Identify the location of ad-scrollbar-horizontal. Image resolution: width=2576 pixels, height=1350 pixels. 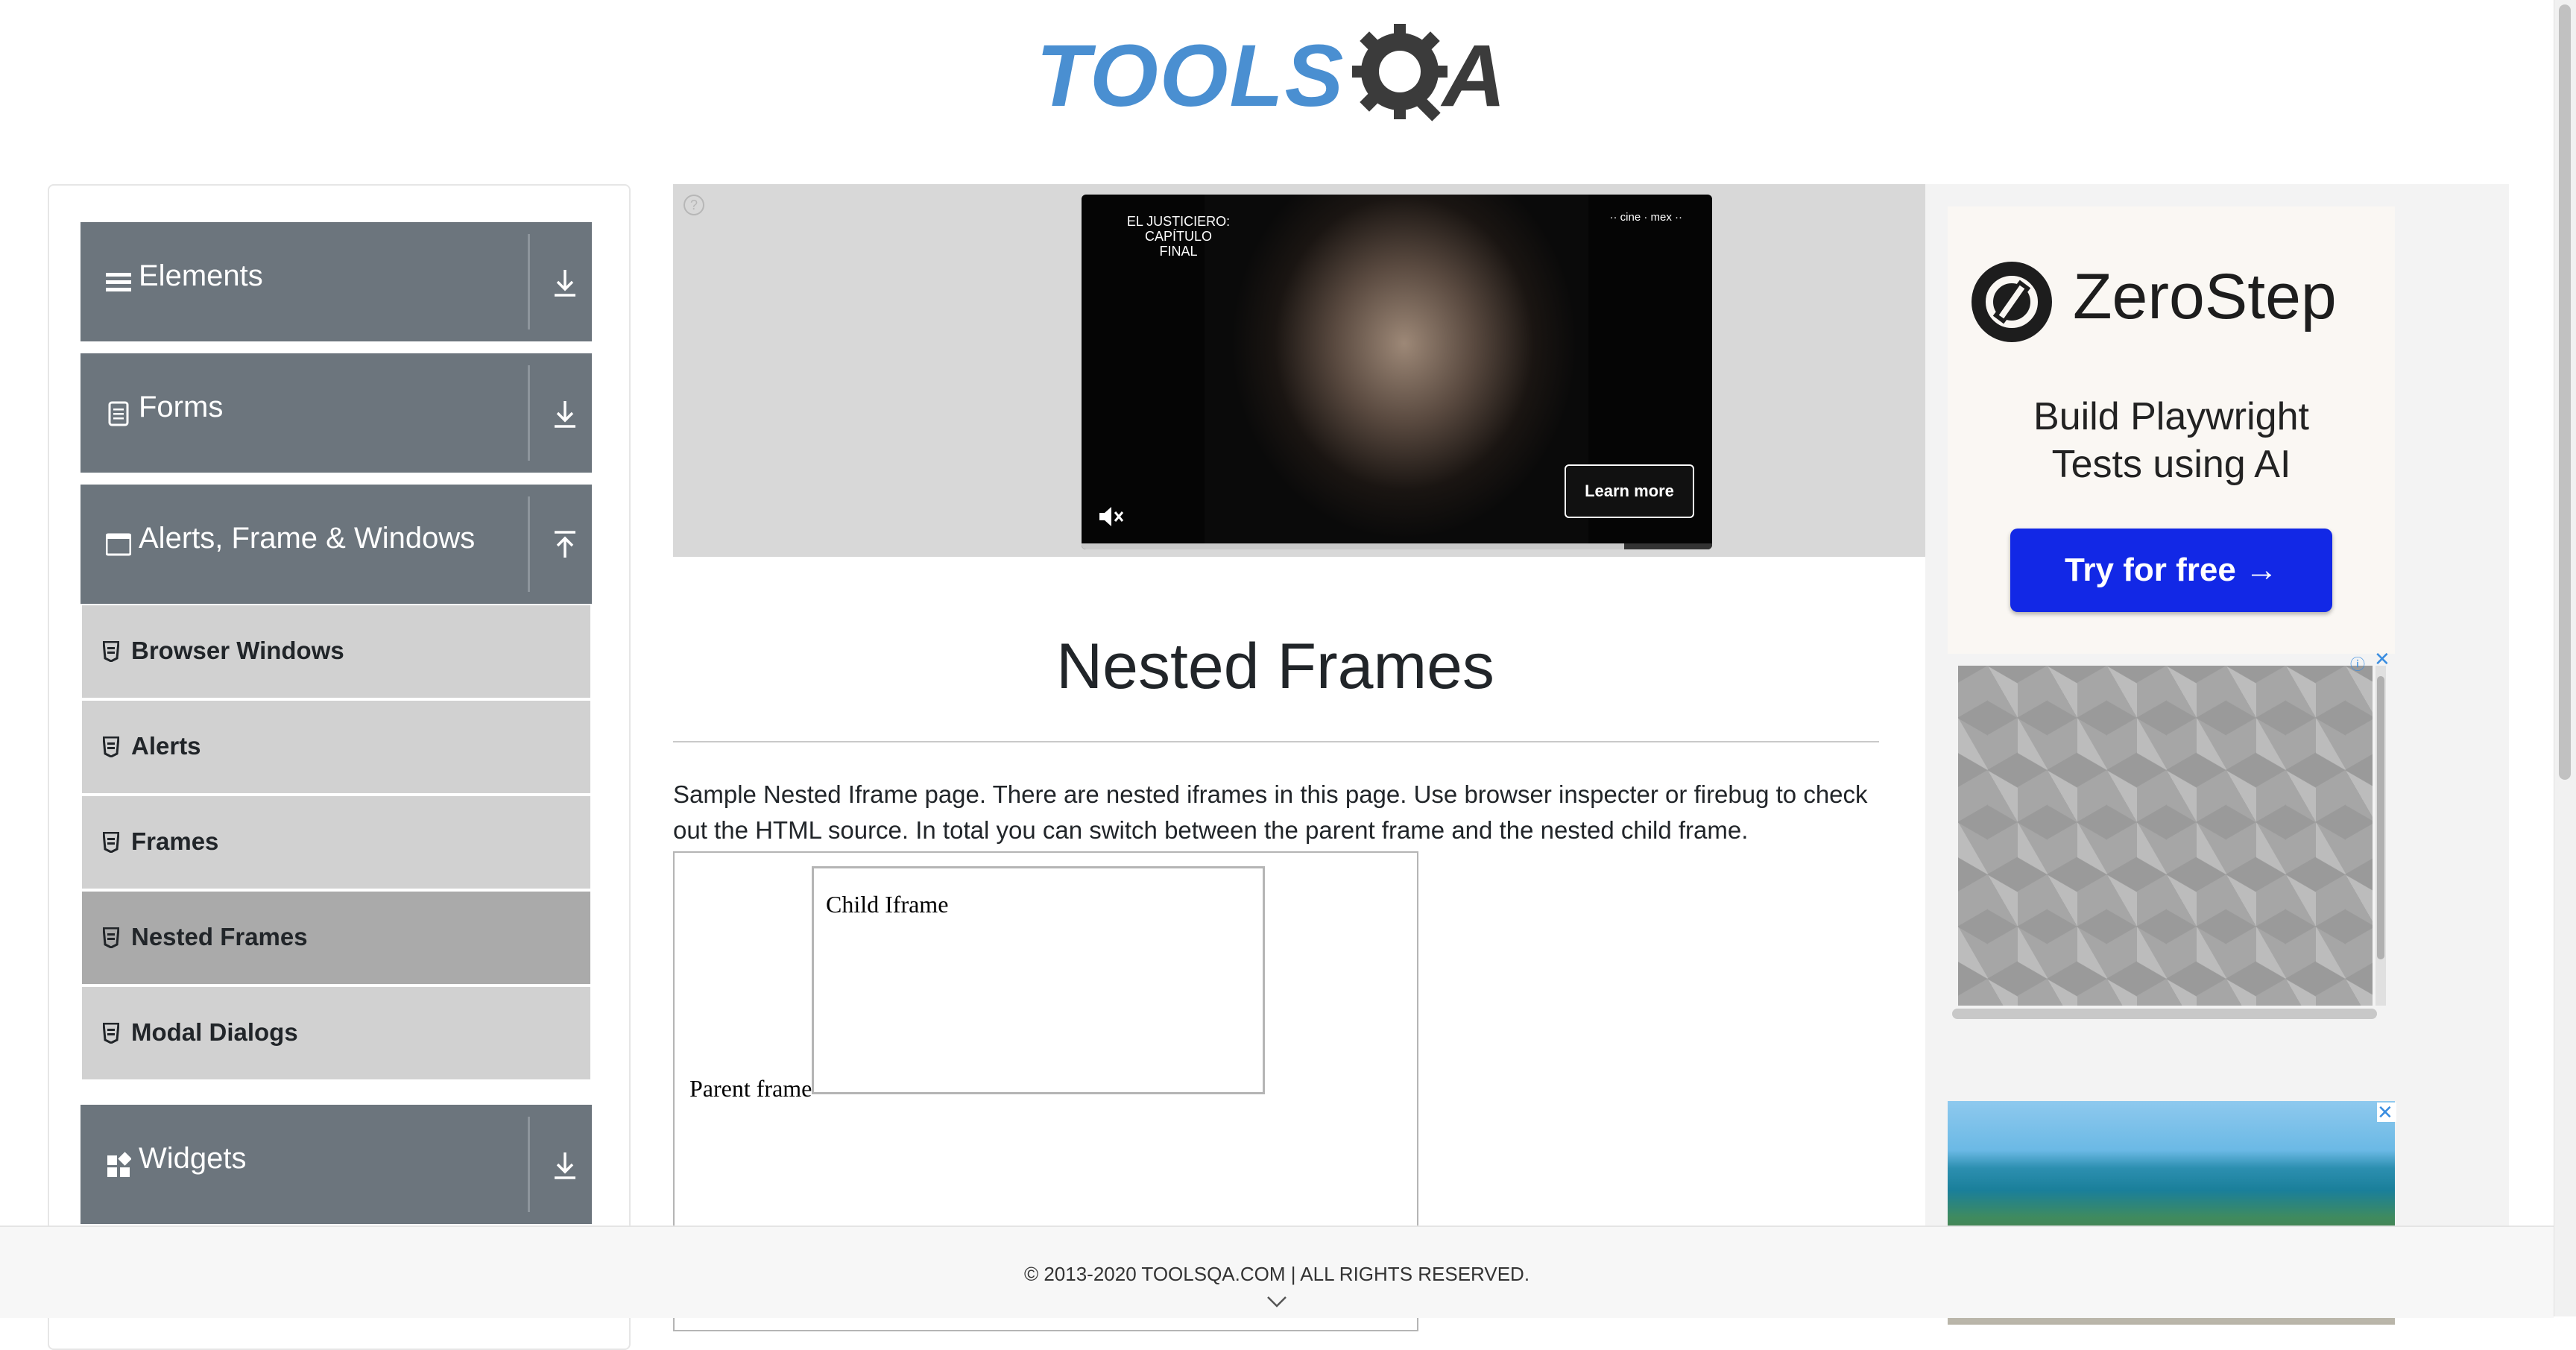
(2164, 1014).